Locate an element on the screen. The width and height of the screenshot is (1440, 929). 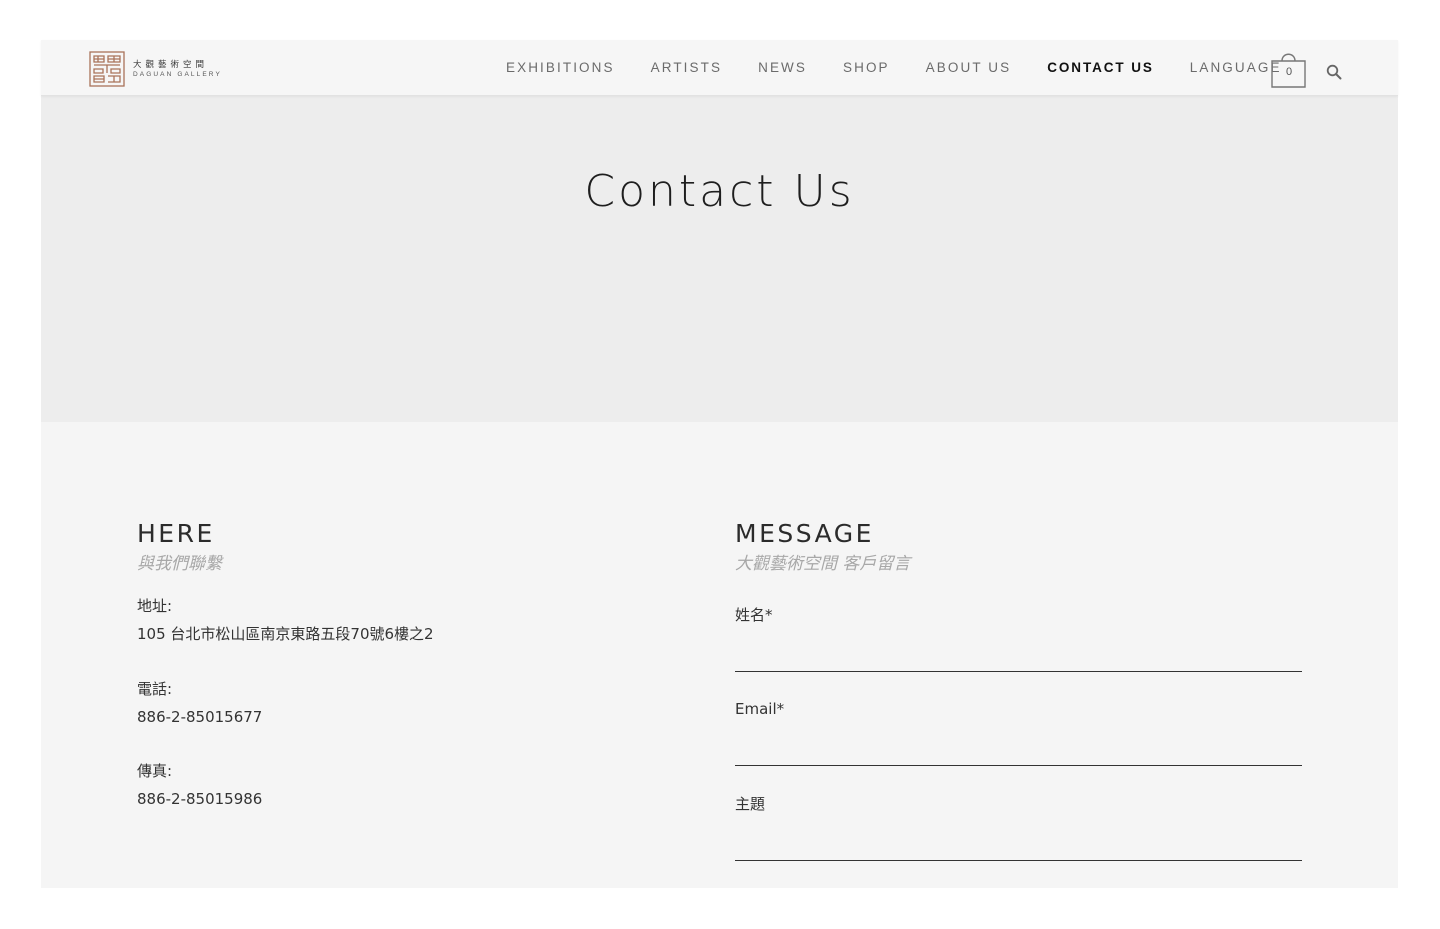
name-field-label: 姓名* is located at coordinates (754, 615).